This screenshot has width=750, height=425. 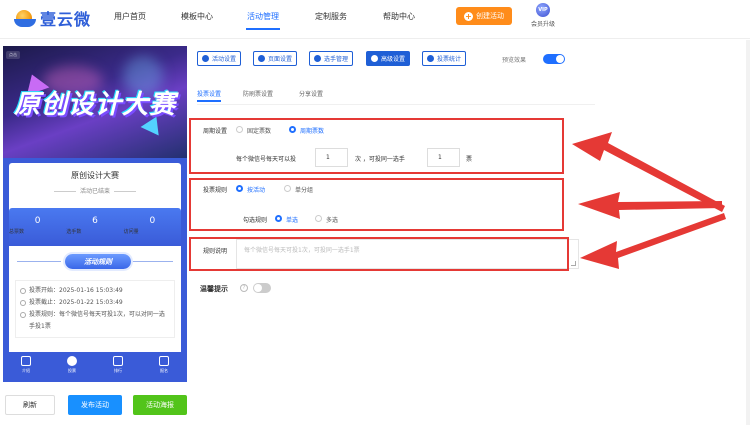 What do you see at coordinates (76, 290) in the screenshot?
I see `info-text: 投票开始：2025-01-16 15:03:49` at bounding box center [76, 290].